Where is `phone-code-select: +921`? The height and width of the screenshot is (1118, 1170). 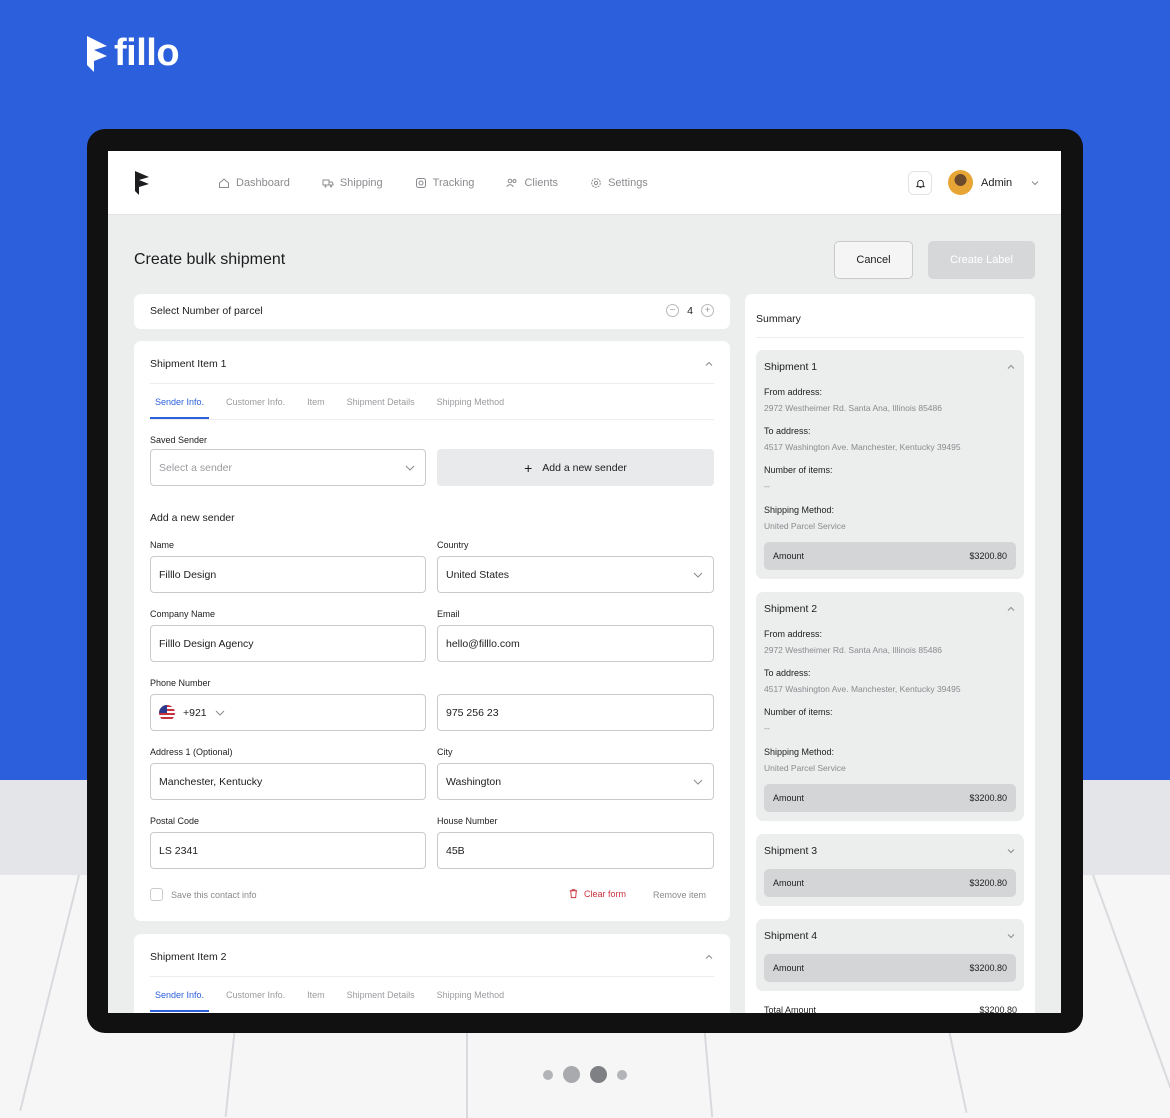
phone-code-select: +921 is located at coordinates (288, 712).